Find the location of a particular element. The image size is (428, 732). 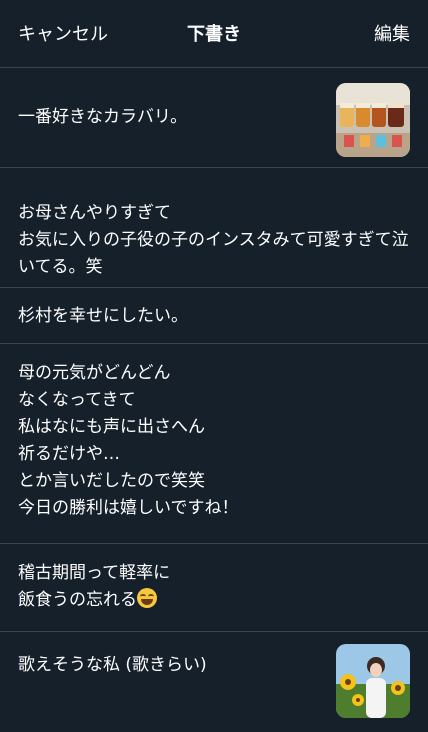

draft-text: 稽古期間って軽率に 飯食うの忘れる is located at coordinates (168, 579).